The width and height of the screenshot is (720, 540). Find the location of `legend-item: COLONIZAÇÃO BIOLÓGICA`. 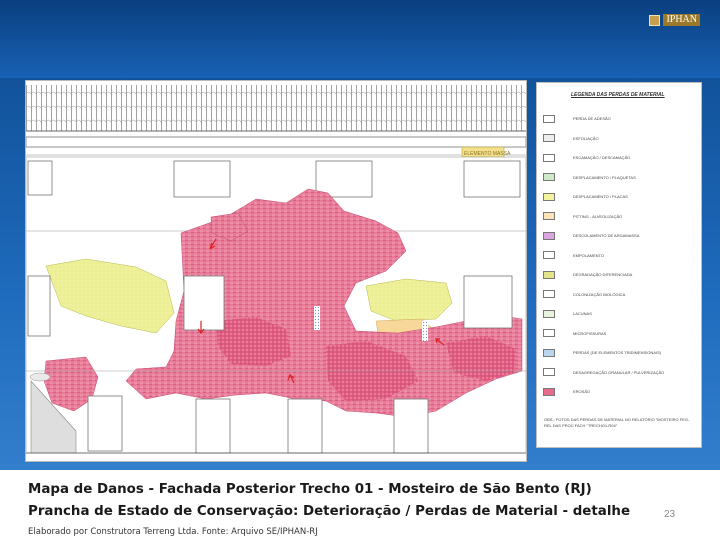

legend-item: COLONIZAÇÃO BIOLÓGICA is located at coordinates (619, 295).